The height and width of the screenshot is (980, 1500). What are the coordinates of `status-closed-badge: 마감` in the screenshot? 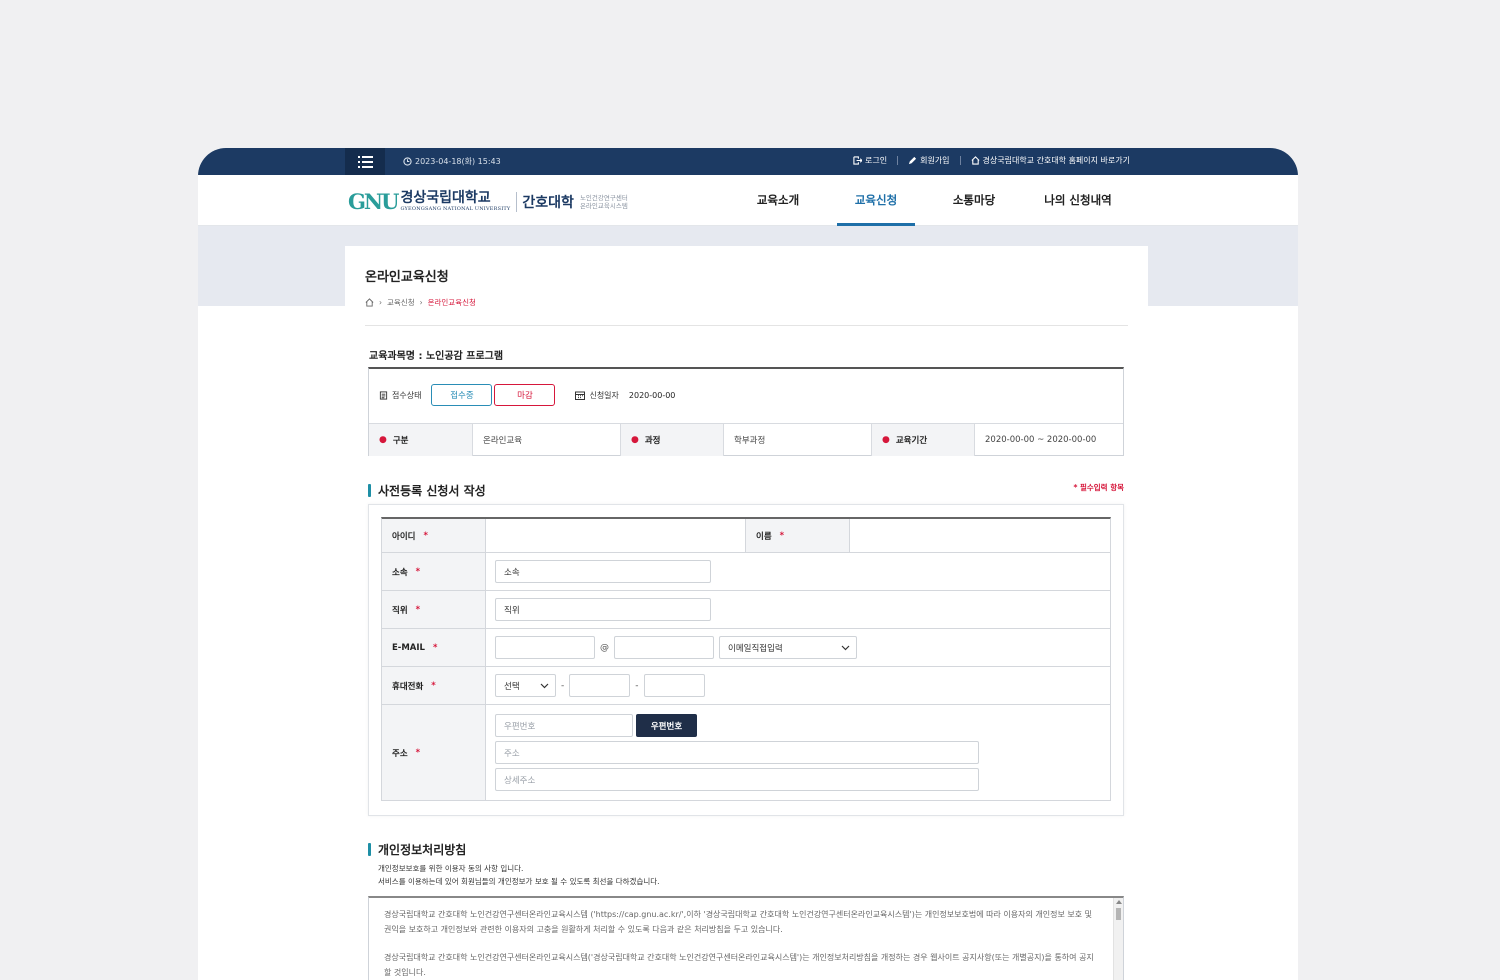 It's located at (525, 395).